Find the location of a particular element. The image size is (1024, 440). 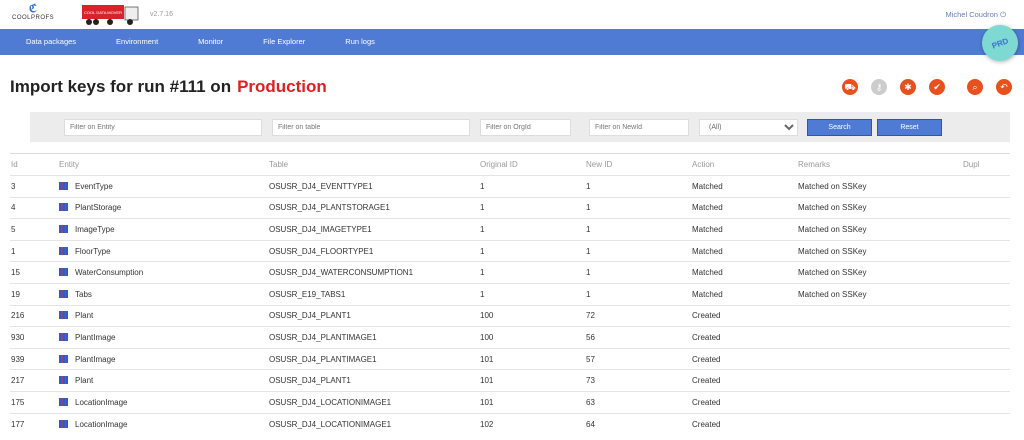

cell: 73 is located at coordinates (638, 380).